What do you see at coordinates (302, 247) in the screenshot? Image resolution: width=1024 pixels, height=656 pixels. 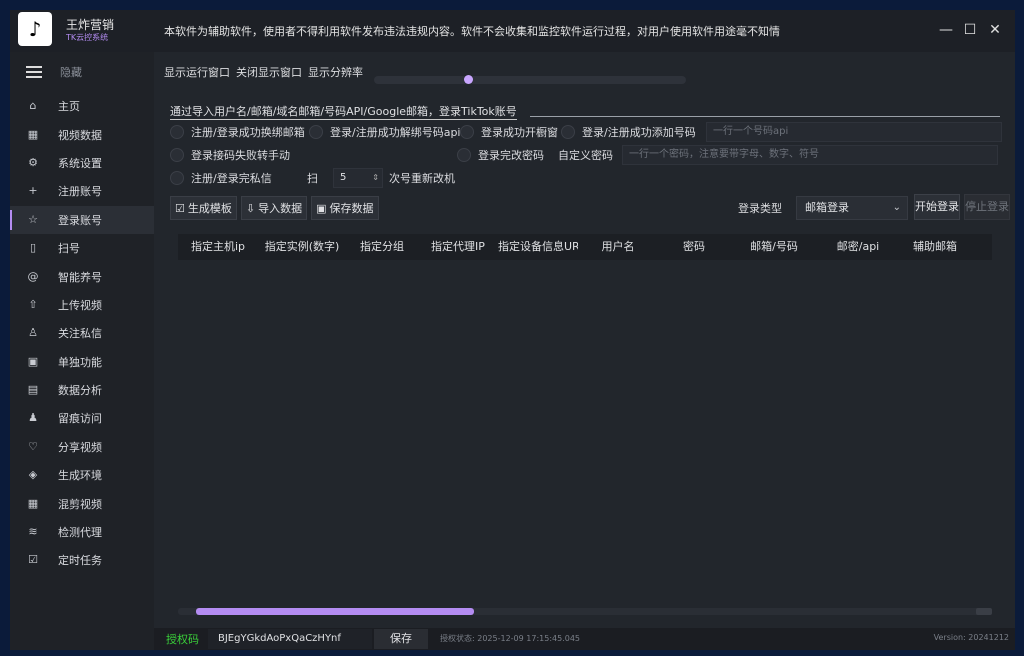 I see `column-header: 指定实例(数字)` at bounding box center [302, 247].